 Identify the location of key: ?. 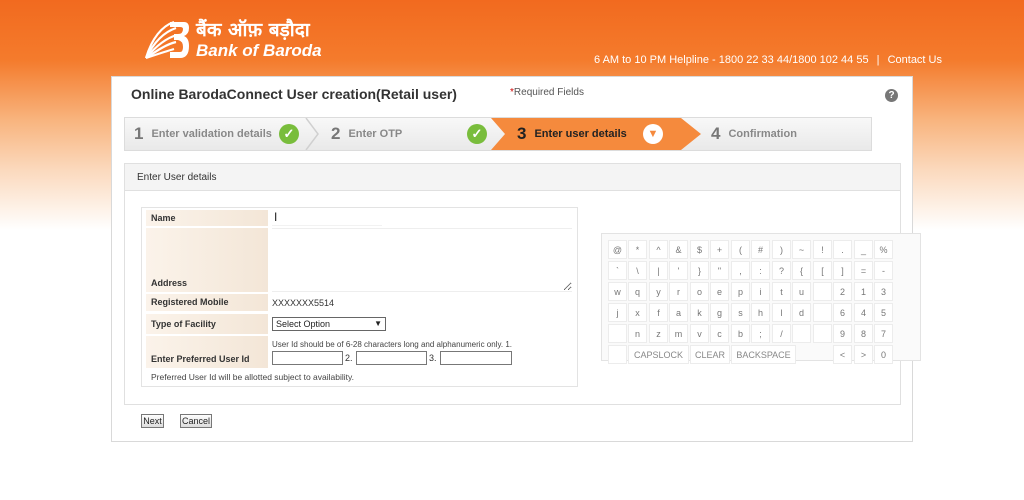
(781, 270).